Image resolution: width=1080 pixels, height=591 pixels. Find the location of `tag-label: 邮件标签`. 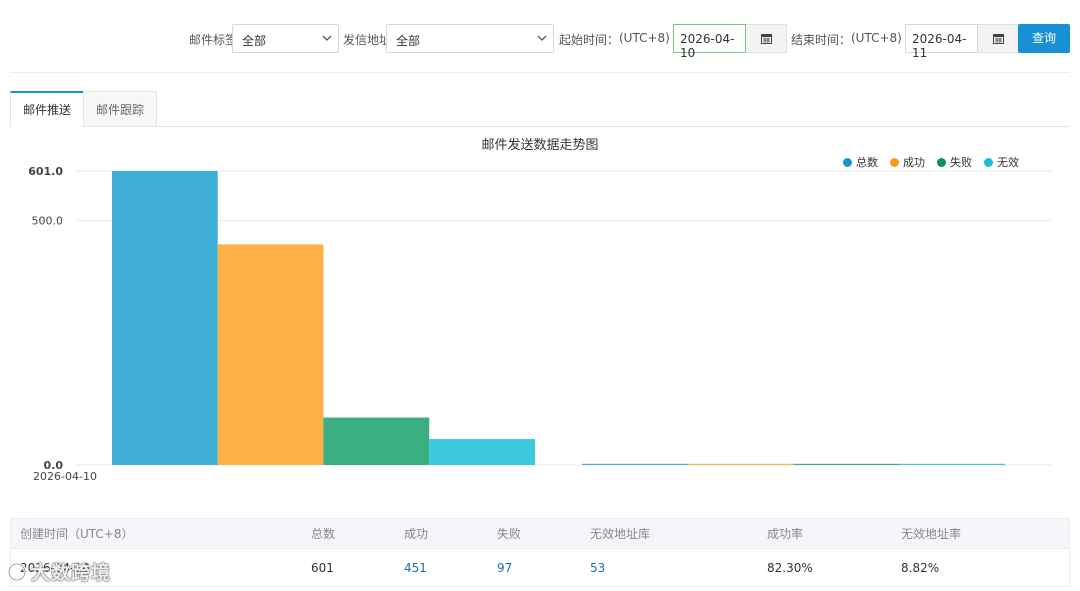

tag-label: 邮件标签 is located at coordinates (213, 40).